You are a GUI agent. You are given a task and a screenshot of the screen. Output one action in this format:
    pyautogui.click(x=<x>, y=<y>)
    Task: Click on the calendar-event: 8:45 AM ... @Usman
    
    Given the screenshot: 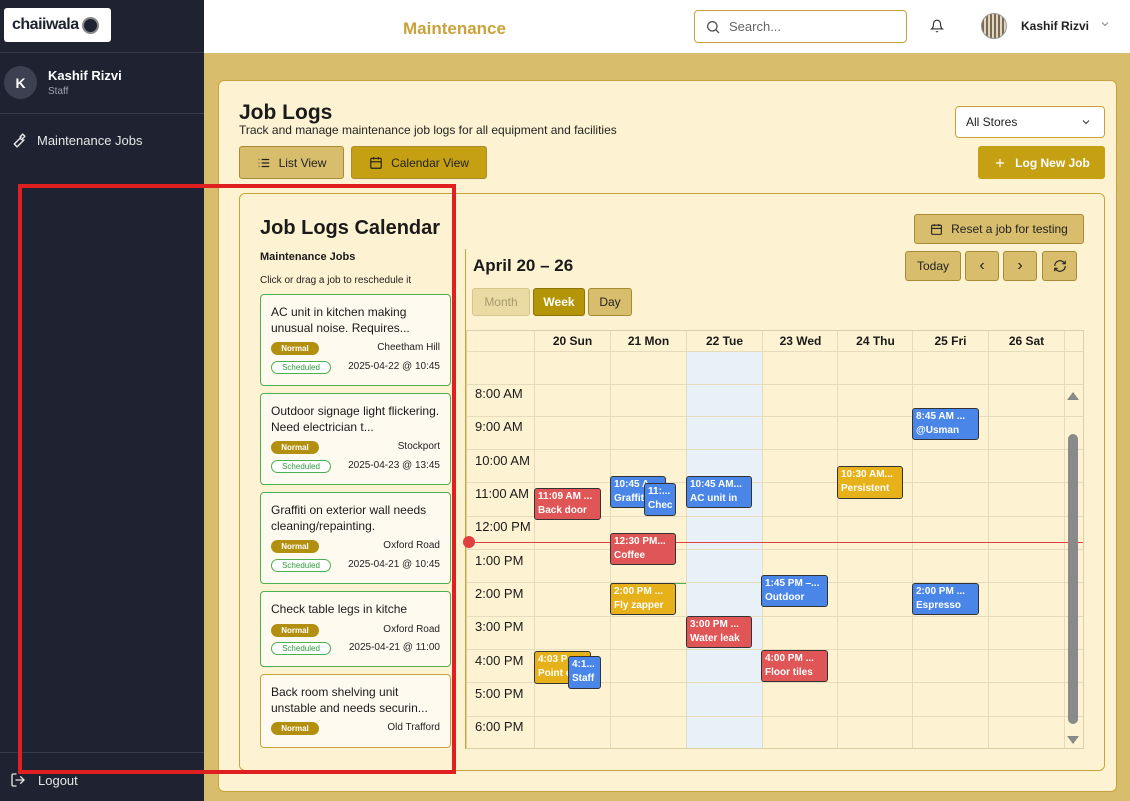 What is the action you would take?
    pyautogui.click(x=945, y=424)
    